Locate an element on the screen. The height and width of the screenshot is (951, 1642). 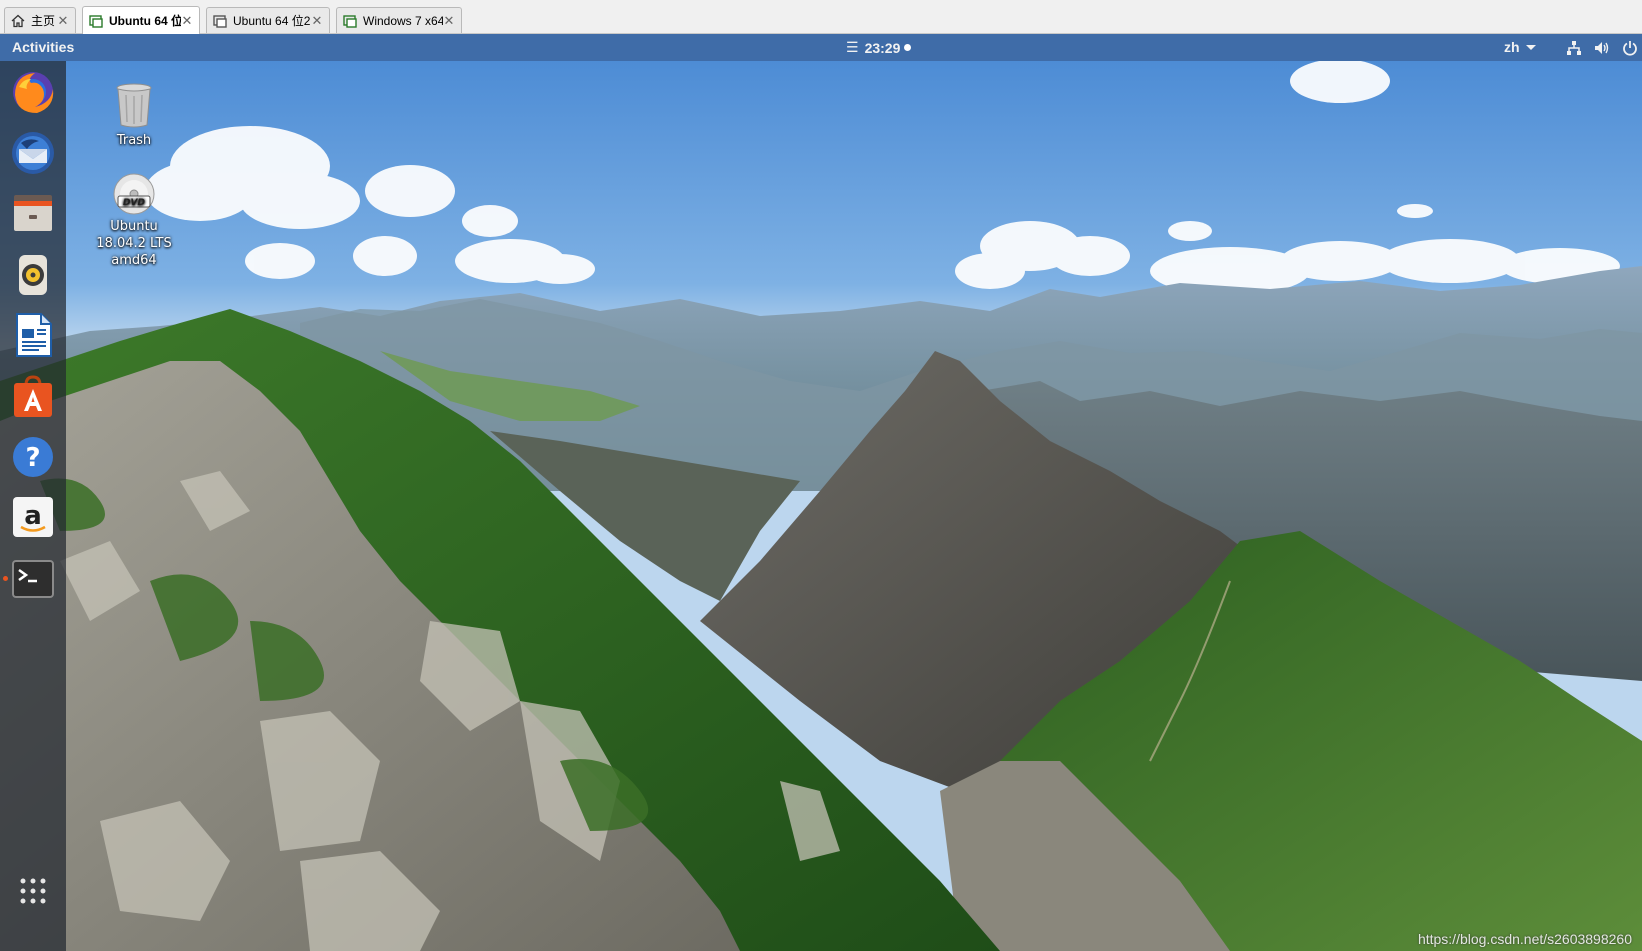
notification-list-icon: ☰ is located at coordinates (852, 47).